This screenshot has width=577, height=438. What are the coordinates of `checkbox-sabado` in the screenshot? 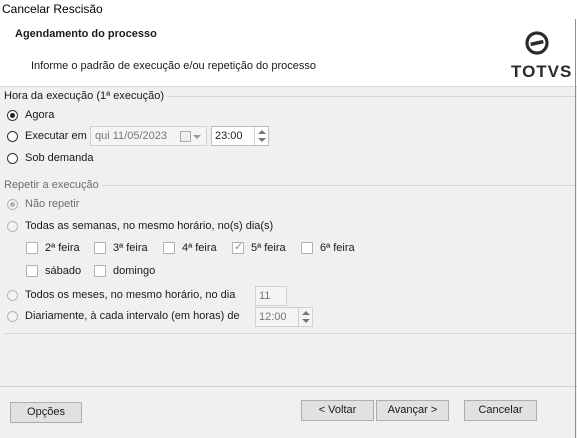 It's located at (32, 271).